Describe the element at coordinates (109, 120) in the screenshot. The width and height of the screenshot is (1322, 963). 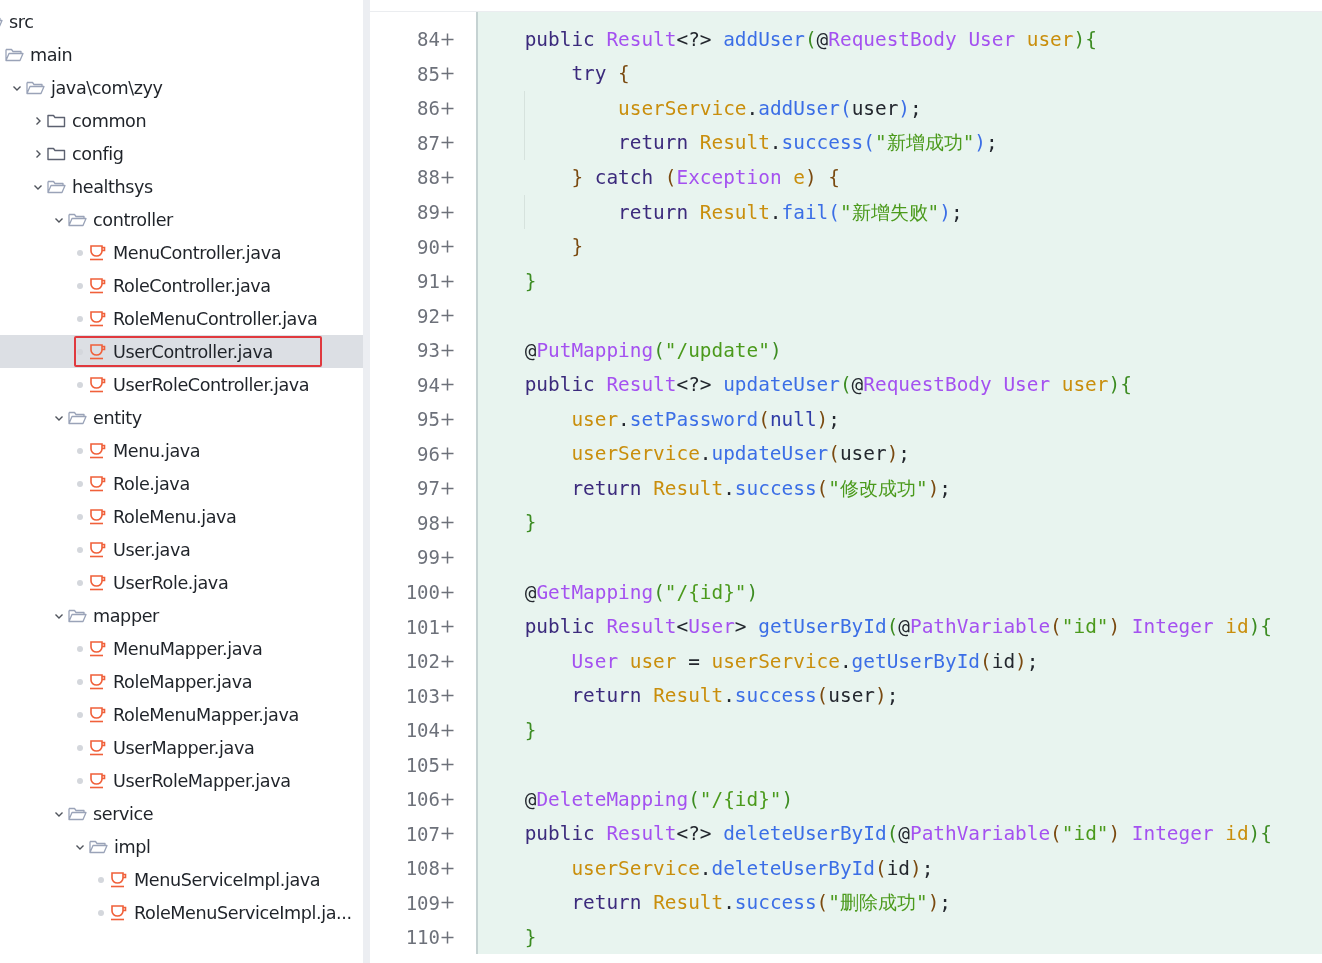
I see `folder-name: common` at that location.